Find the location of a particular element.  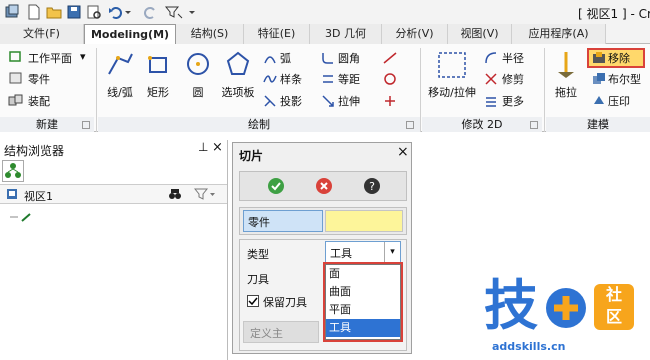

watermark-logo: 技 社 区 addskills.cn is located at coordinates (566, 318).